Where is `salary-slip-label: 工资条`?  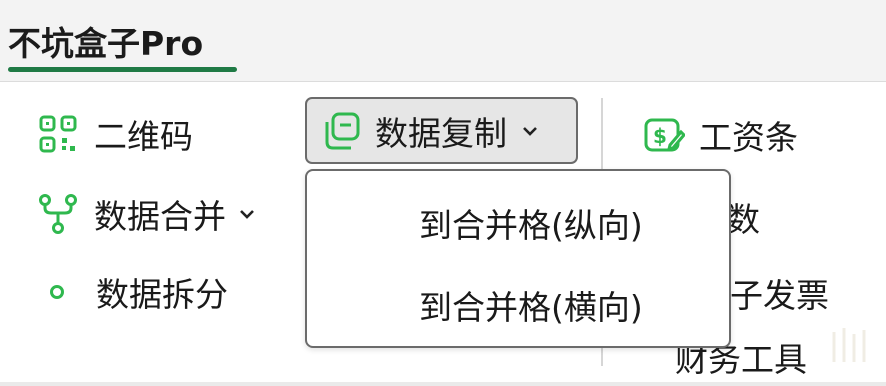
salary-slip-label: 工资条 is located at coordinates (748, 137).